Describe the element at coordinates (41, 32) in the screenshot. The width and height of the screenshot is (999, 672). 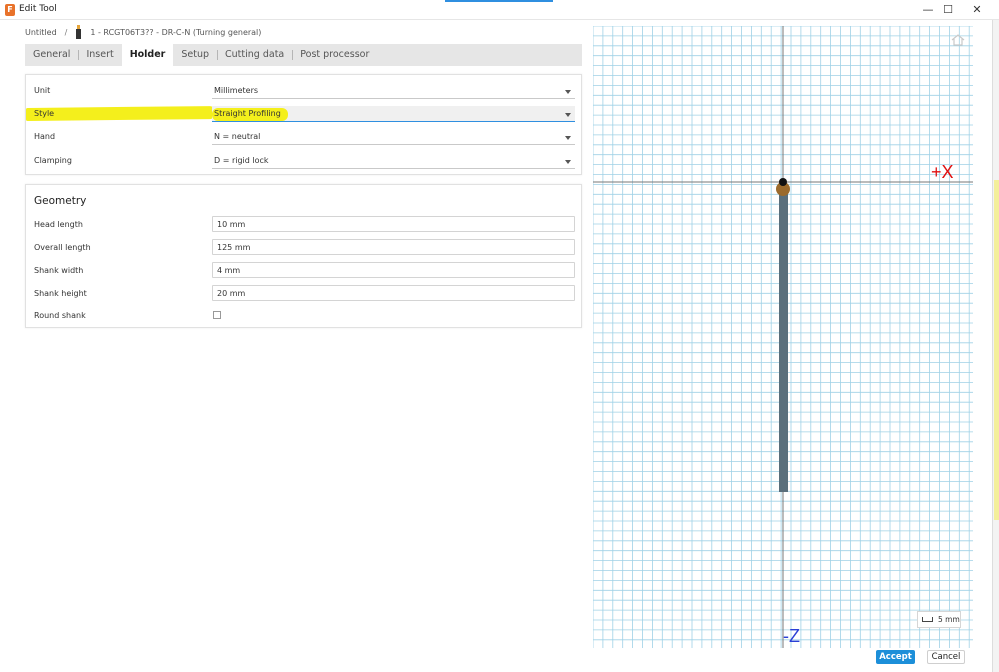
I see `breadcrumb-root: Untitled` at that location.